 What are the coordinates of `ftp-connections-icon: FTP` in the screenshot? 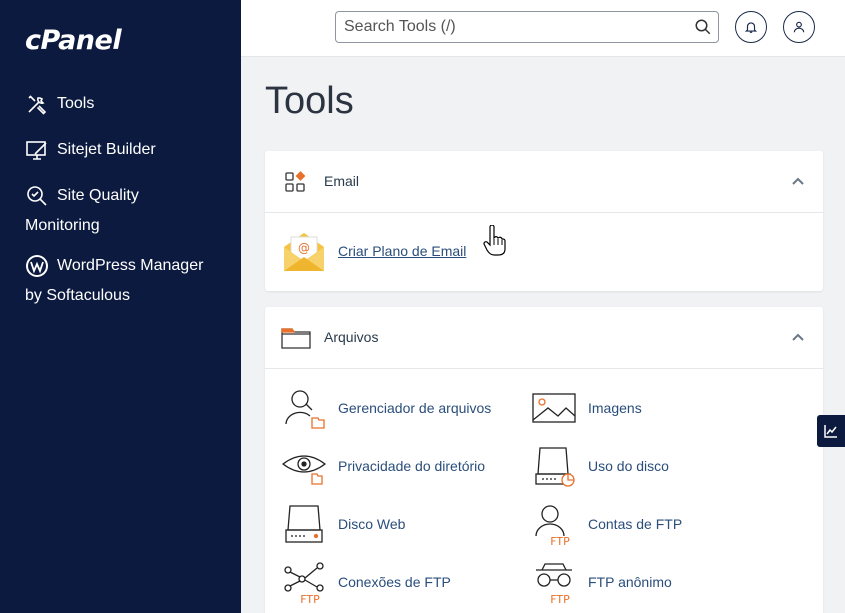 It's located at (304, 582).